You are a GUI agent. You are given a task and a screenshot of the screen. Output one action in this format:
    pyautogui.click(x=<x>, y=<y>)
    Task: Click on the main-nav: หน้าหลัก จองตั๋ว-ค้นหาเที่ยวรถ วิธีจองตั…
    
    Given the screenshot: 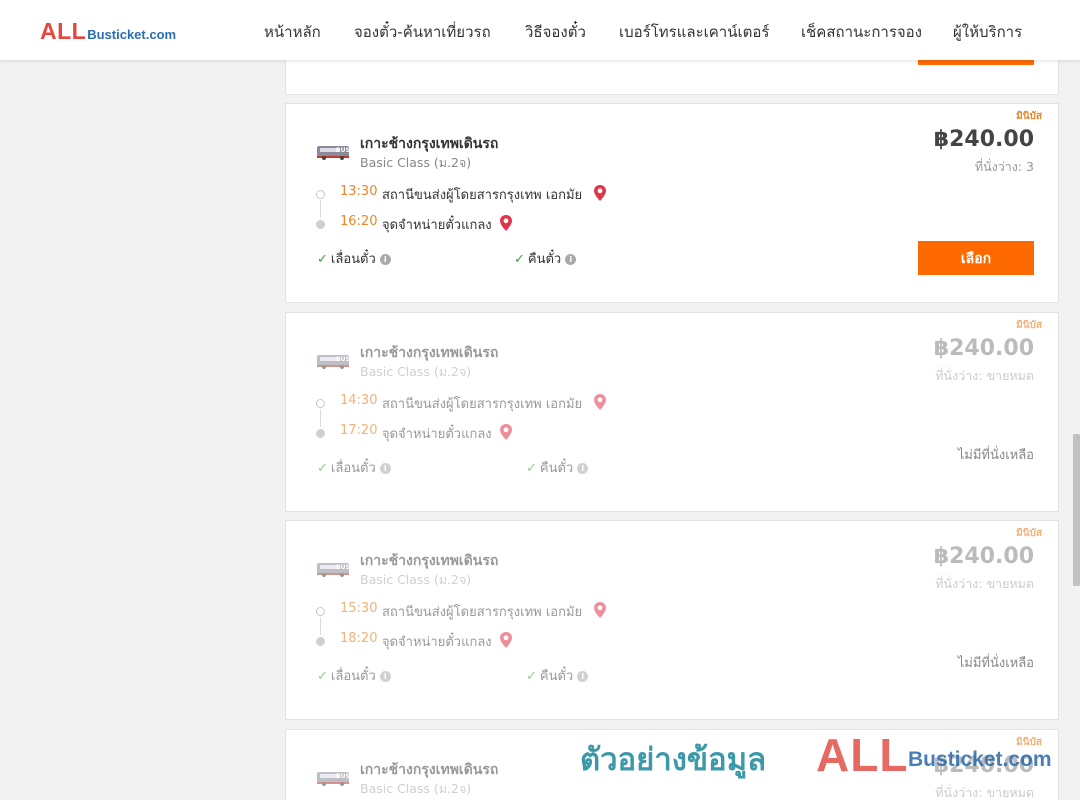 What is the action you would take?
    pyautogui.click(x=655, y=30)
    